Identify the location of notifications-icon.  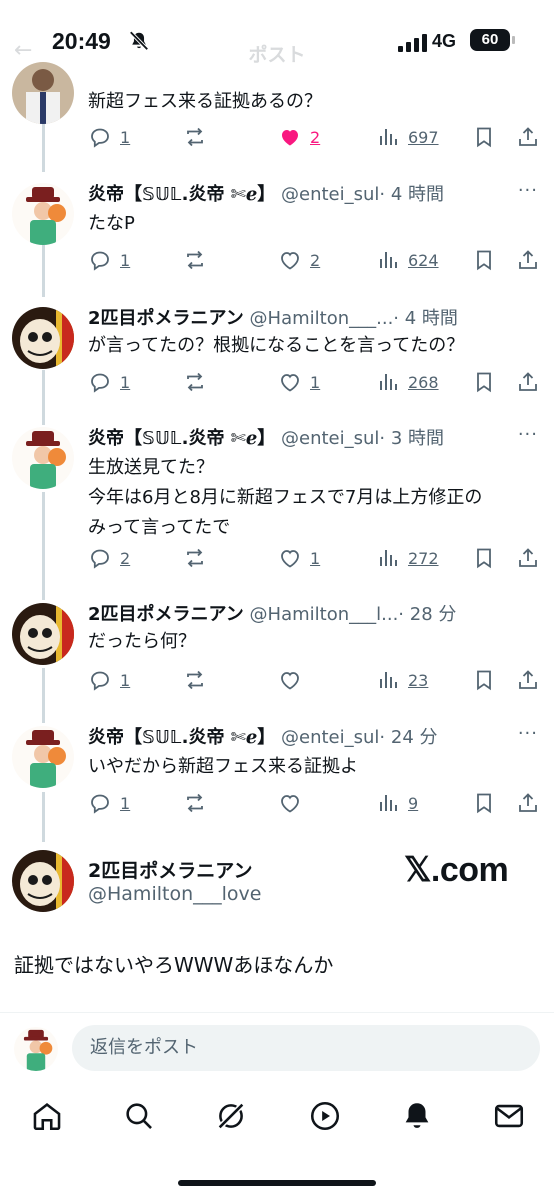
(417, 1116).